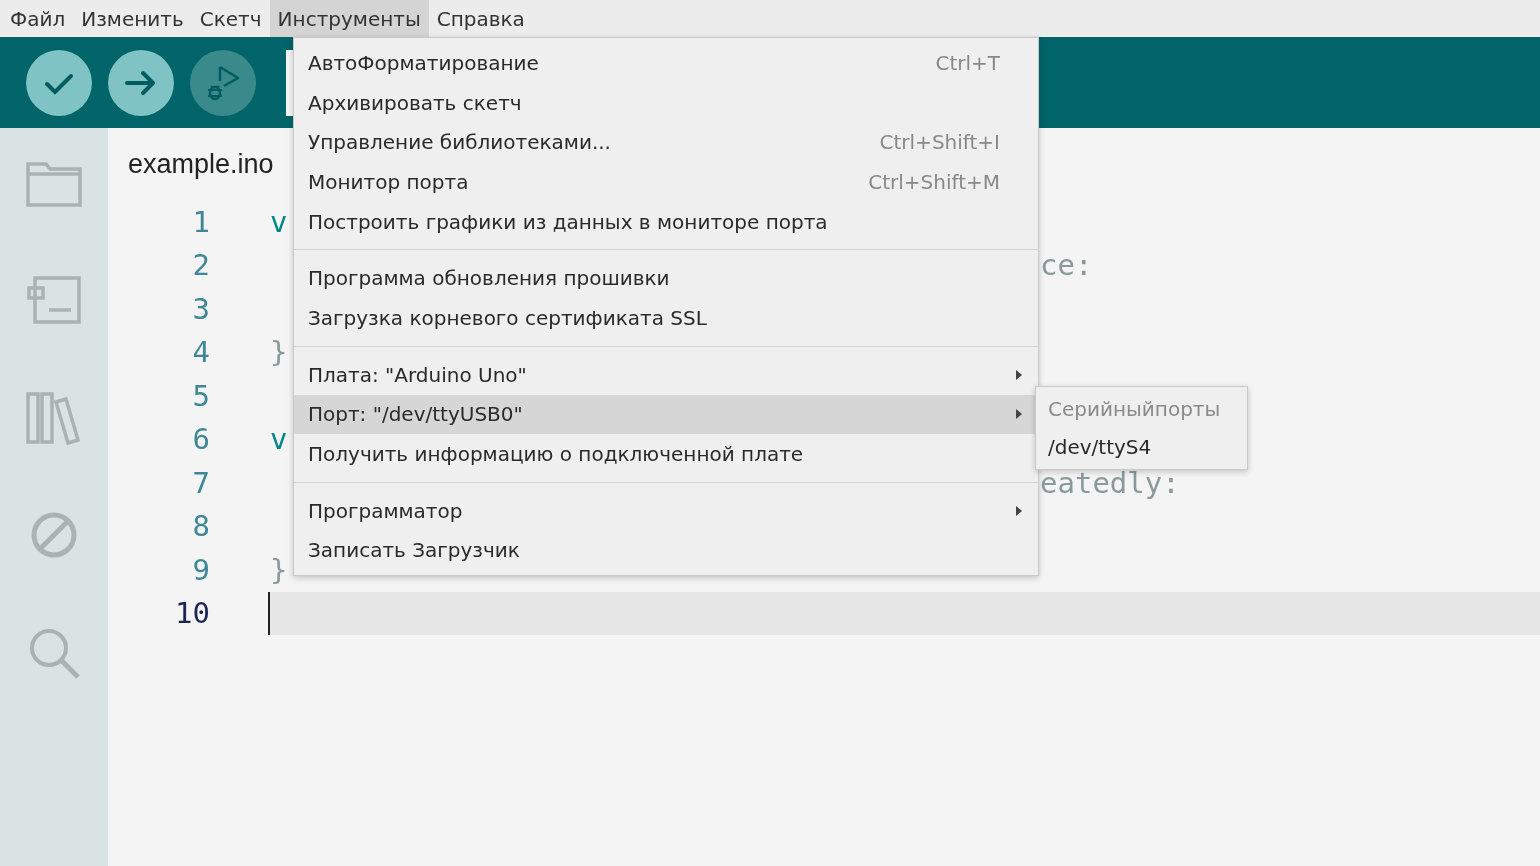 This screenshot has width=1540, height=866. Describe the element at coordinates (666, 510) in the screenshot. I see `menu-item: Программатор` at that location.